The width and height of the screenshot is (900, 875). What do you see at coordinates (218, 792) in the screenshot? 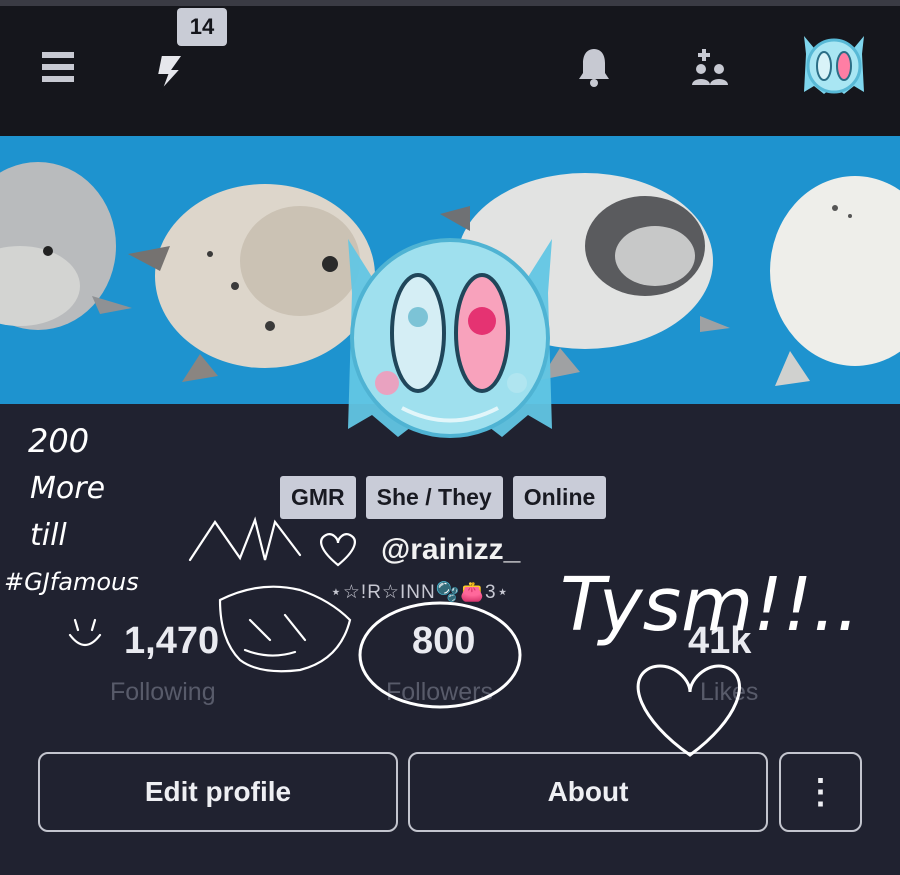
I see `edit-profile-button: Edit profile` at bounding box center [218, 792].